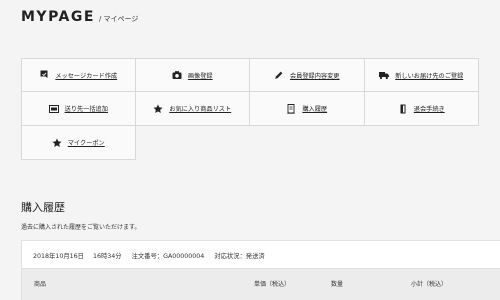 The image size is (500, 300). I want to click on order-date: 2018年10月16日, so click(58, 256).